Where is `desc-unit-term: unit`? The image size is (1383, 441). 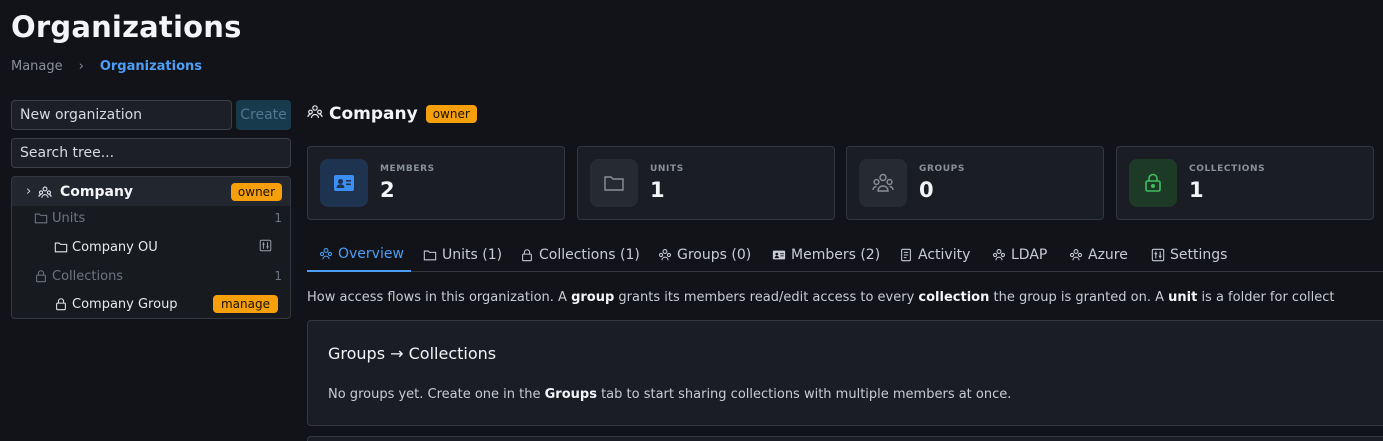 desc-unit-term: unit is located at coordinates (1183, 297).